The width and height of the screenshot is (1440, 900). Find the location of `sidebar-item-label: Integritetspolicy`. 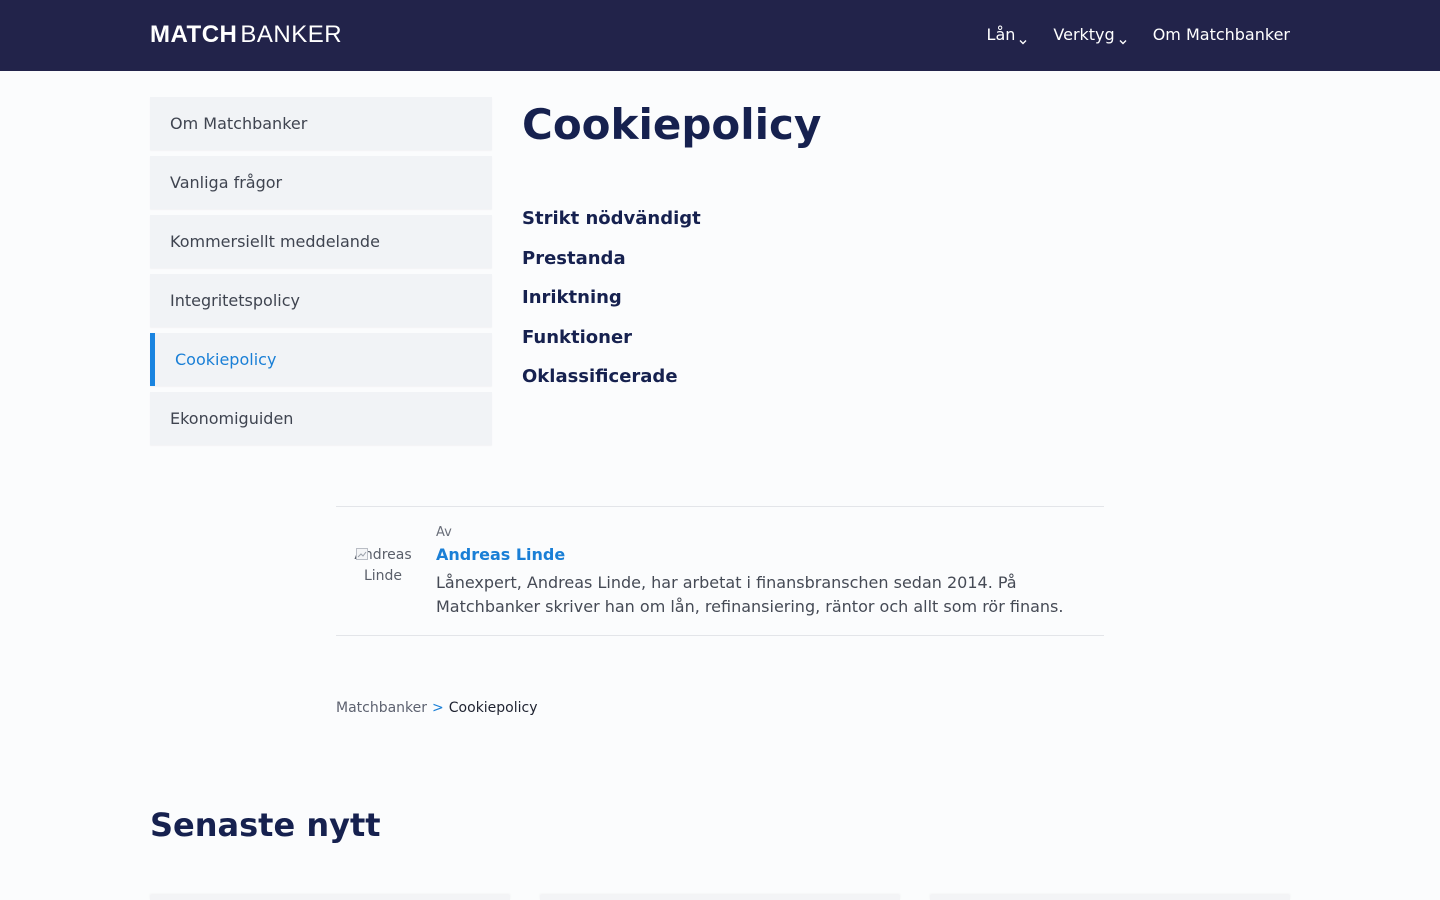

sidebar-item-label: Integritetspolicy is located at coordinates (235, 300).